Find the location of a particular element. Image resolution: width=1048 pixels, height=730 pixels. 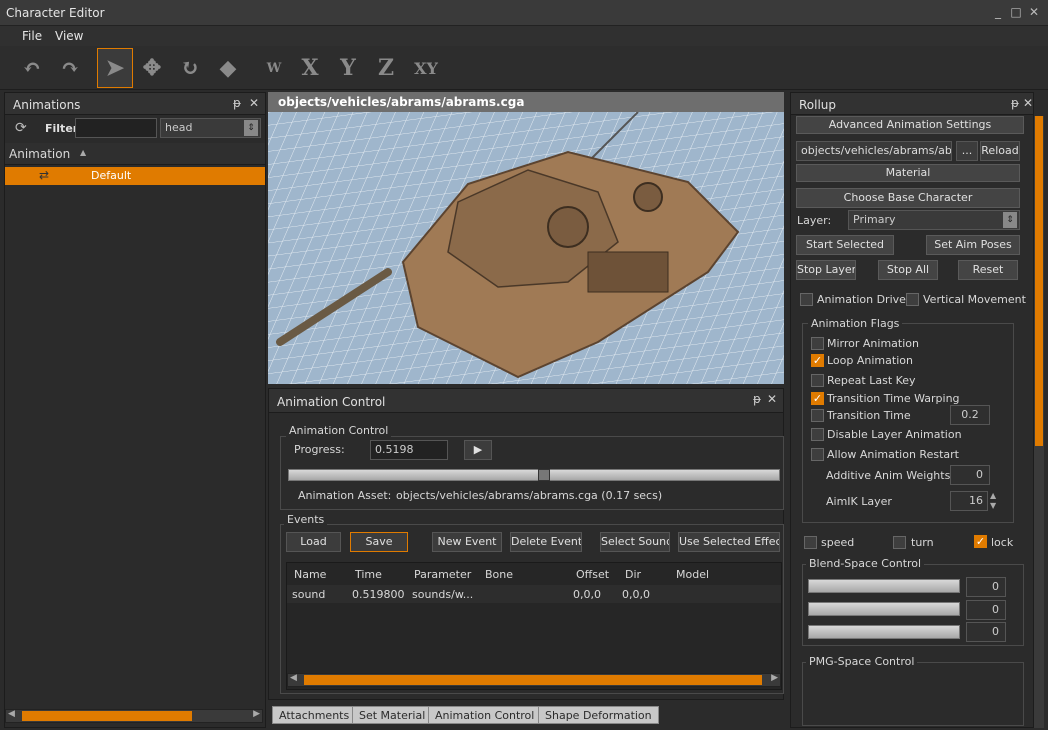

material-button: Material is located at coordinates (908, 173).